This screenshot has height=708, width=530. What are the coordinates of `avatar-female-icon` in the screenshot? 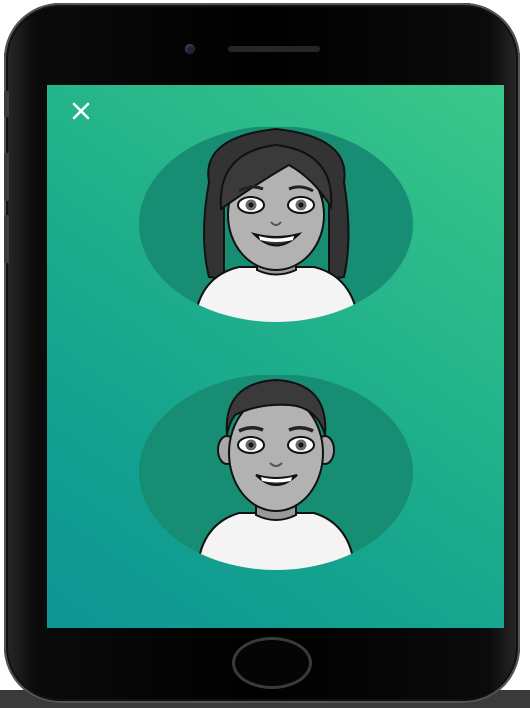 It's located at (276, 224).